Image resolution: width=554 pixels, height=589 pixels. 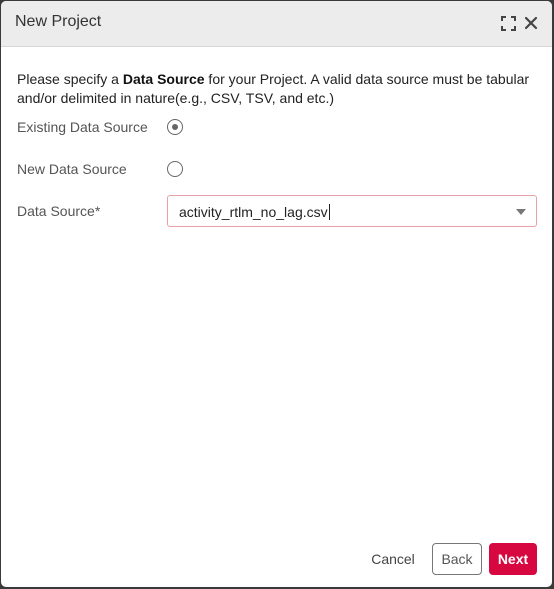 I want to click on data-source-value: activity_rtlm_no_lag.csv, so click(x=254, y=212).